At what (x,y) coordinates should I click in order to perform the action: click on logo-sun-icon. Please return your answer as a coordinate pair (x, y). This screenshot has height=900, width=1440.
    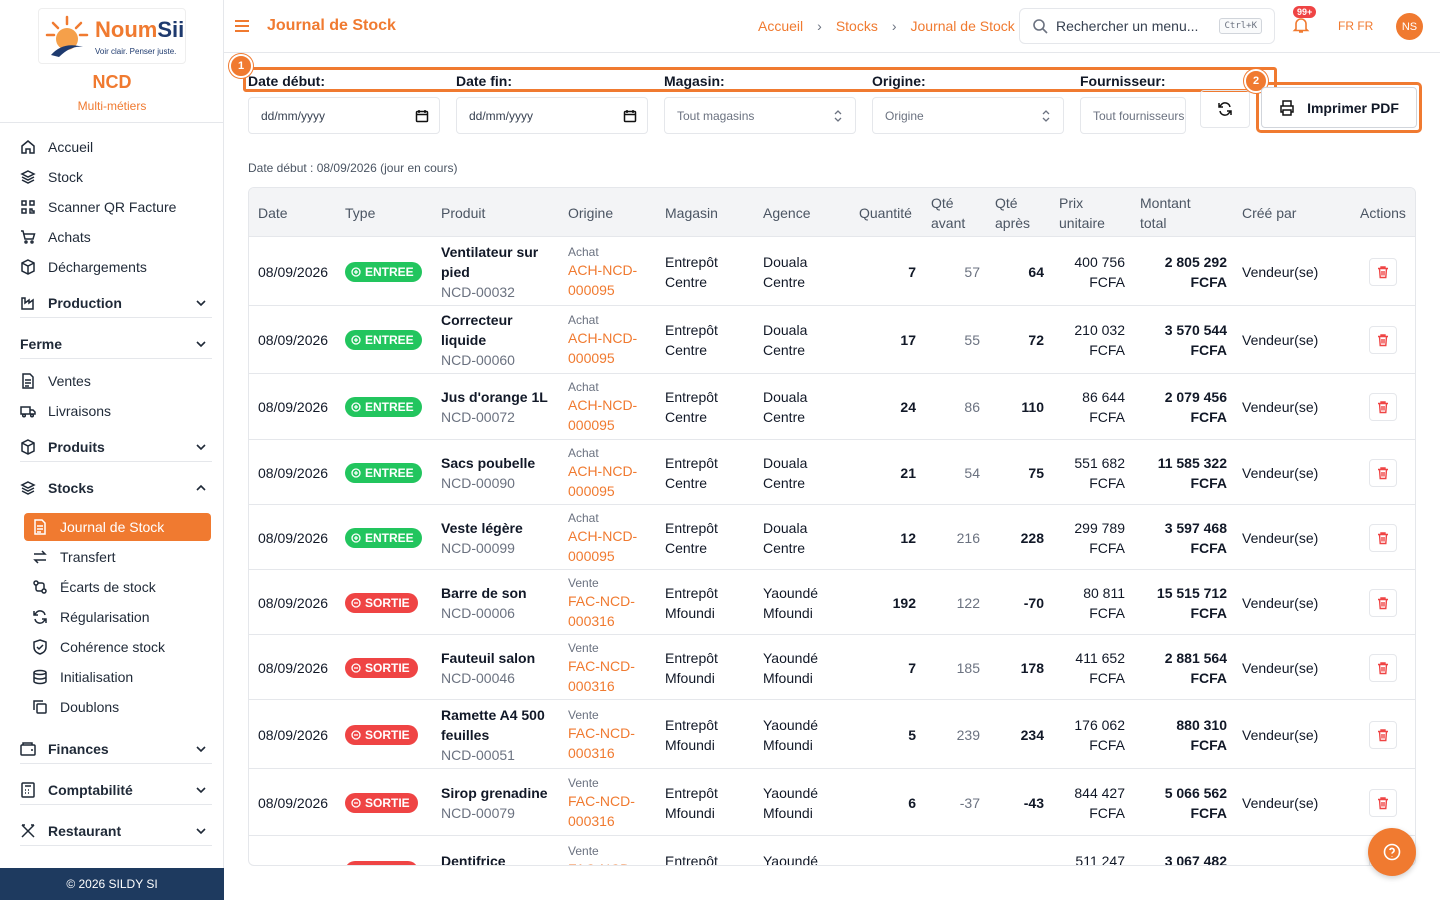
    Looking at the image, I should click on (67, 36).